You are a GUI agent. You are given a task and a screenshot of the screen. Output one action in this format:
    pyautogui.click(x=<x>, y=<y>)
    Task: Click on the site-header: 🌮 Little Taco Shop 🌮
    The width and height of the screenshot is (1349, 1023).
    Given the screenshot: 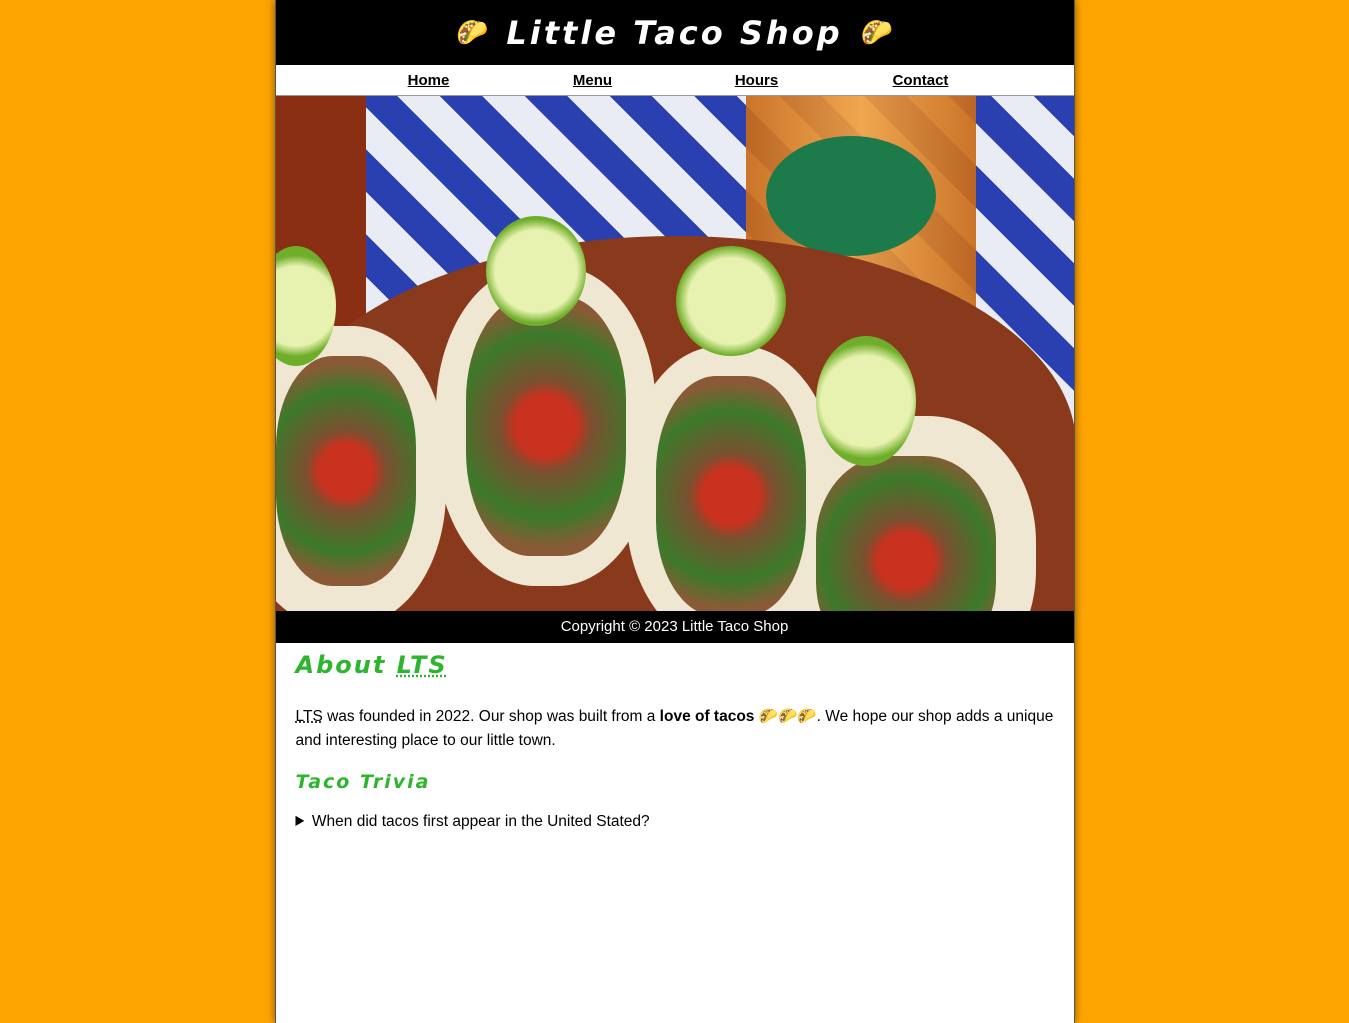 What is the action you would take?
    pyautogui.click(x=674, y=32)
    